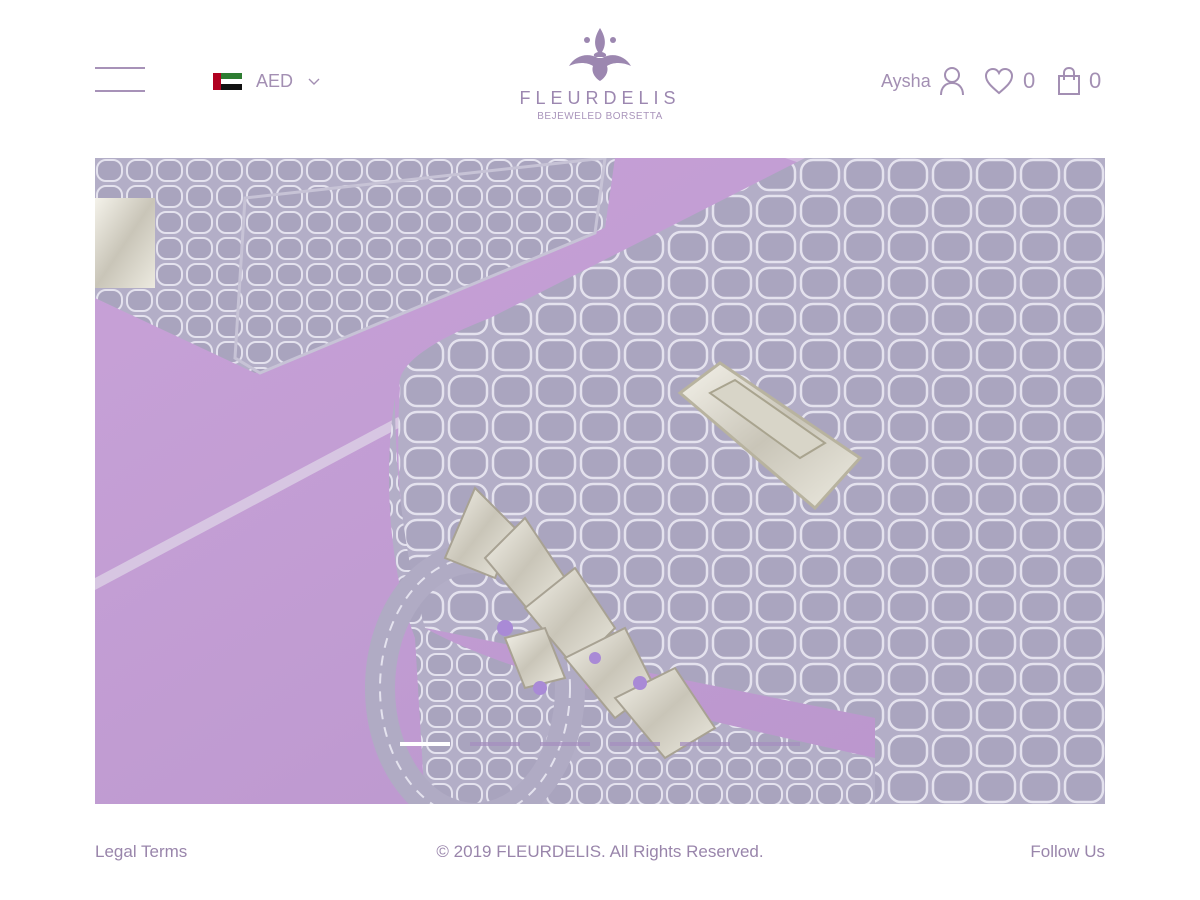 Image resolution: width=1200 pixels, height=900 pixels. I want to click on cart-count: 0, so click(1095, 80).